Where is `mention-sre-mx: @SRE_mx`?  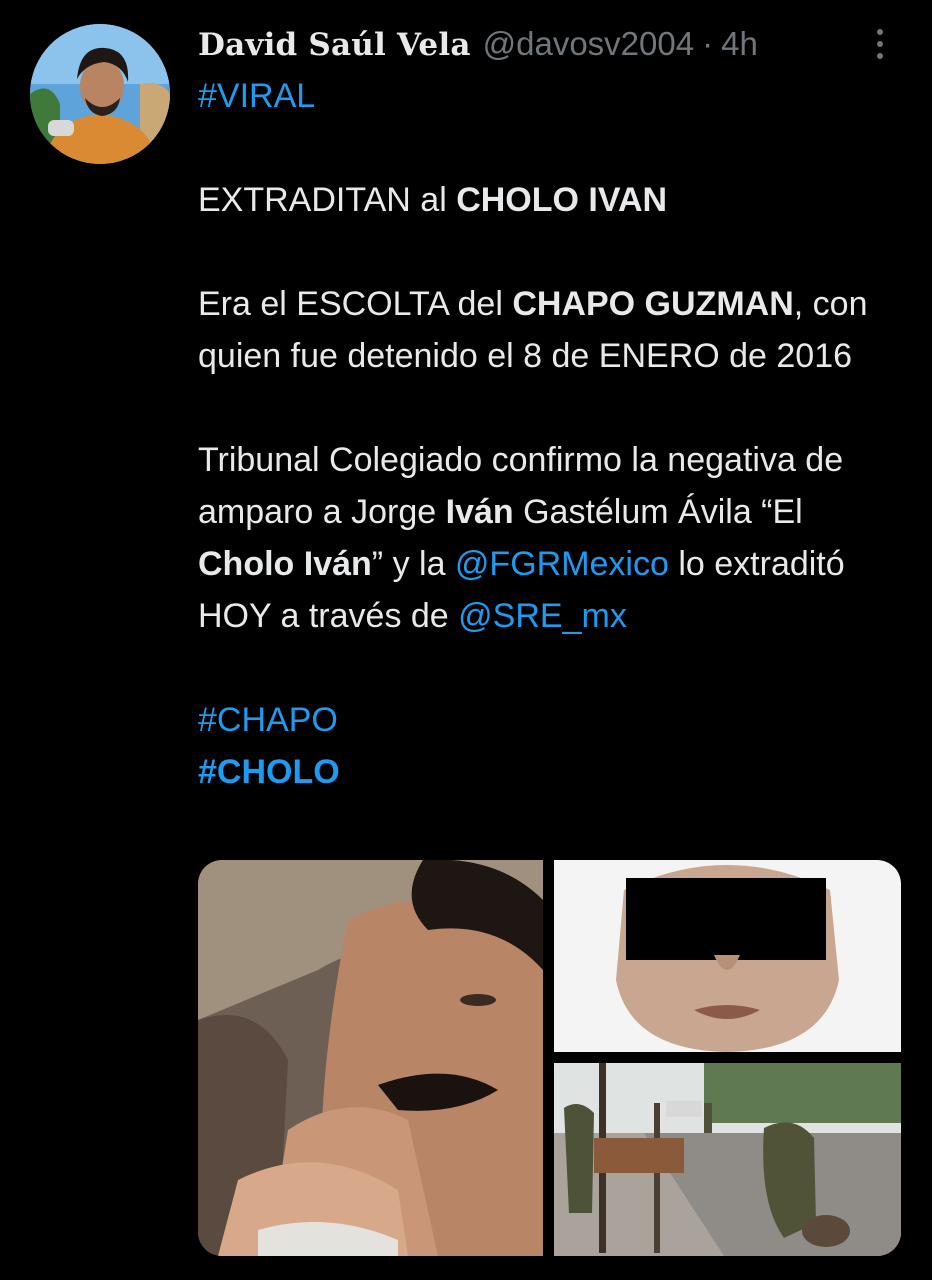
mention-sre-mx: @SRE_mx is located at coordinates (542, 616).